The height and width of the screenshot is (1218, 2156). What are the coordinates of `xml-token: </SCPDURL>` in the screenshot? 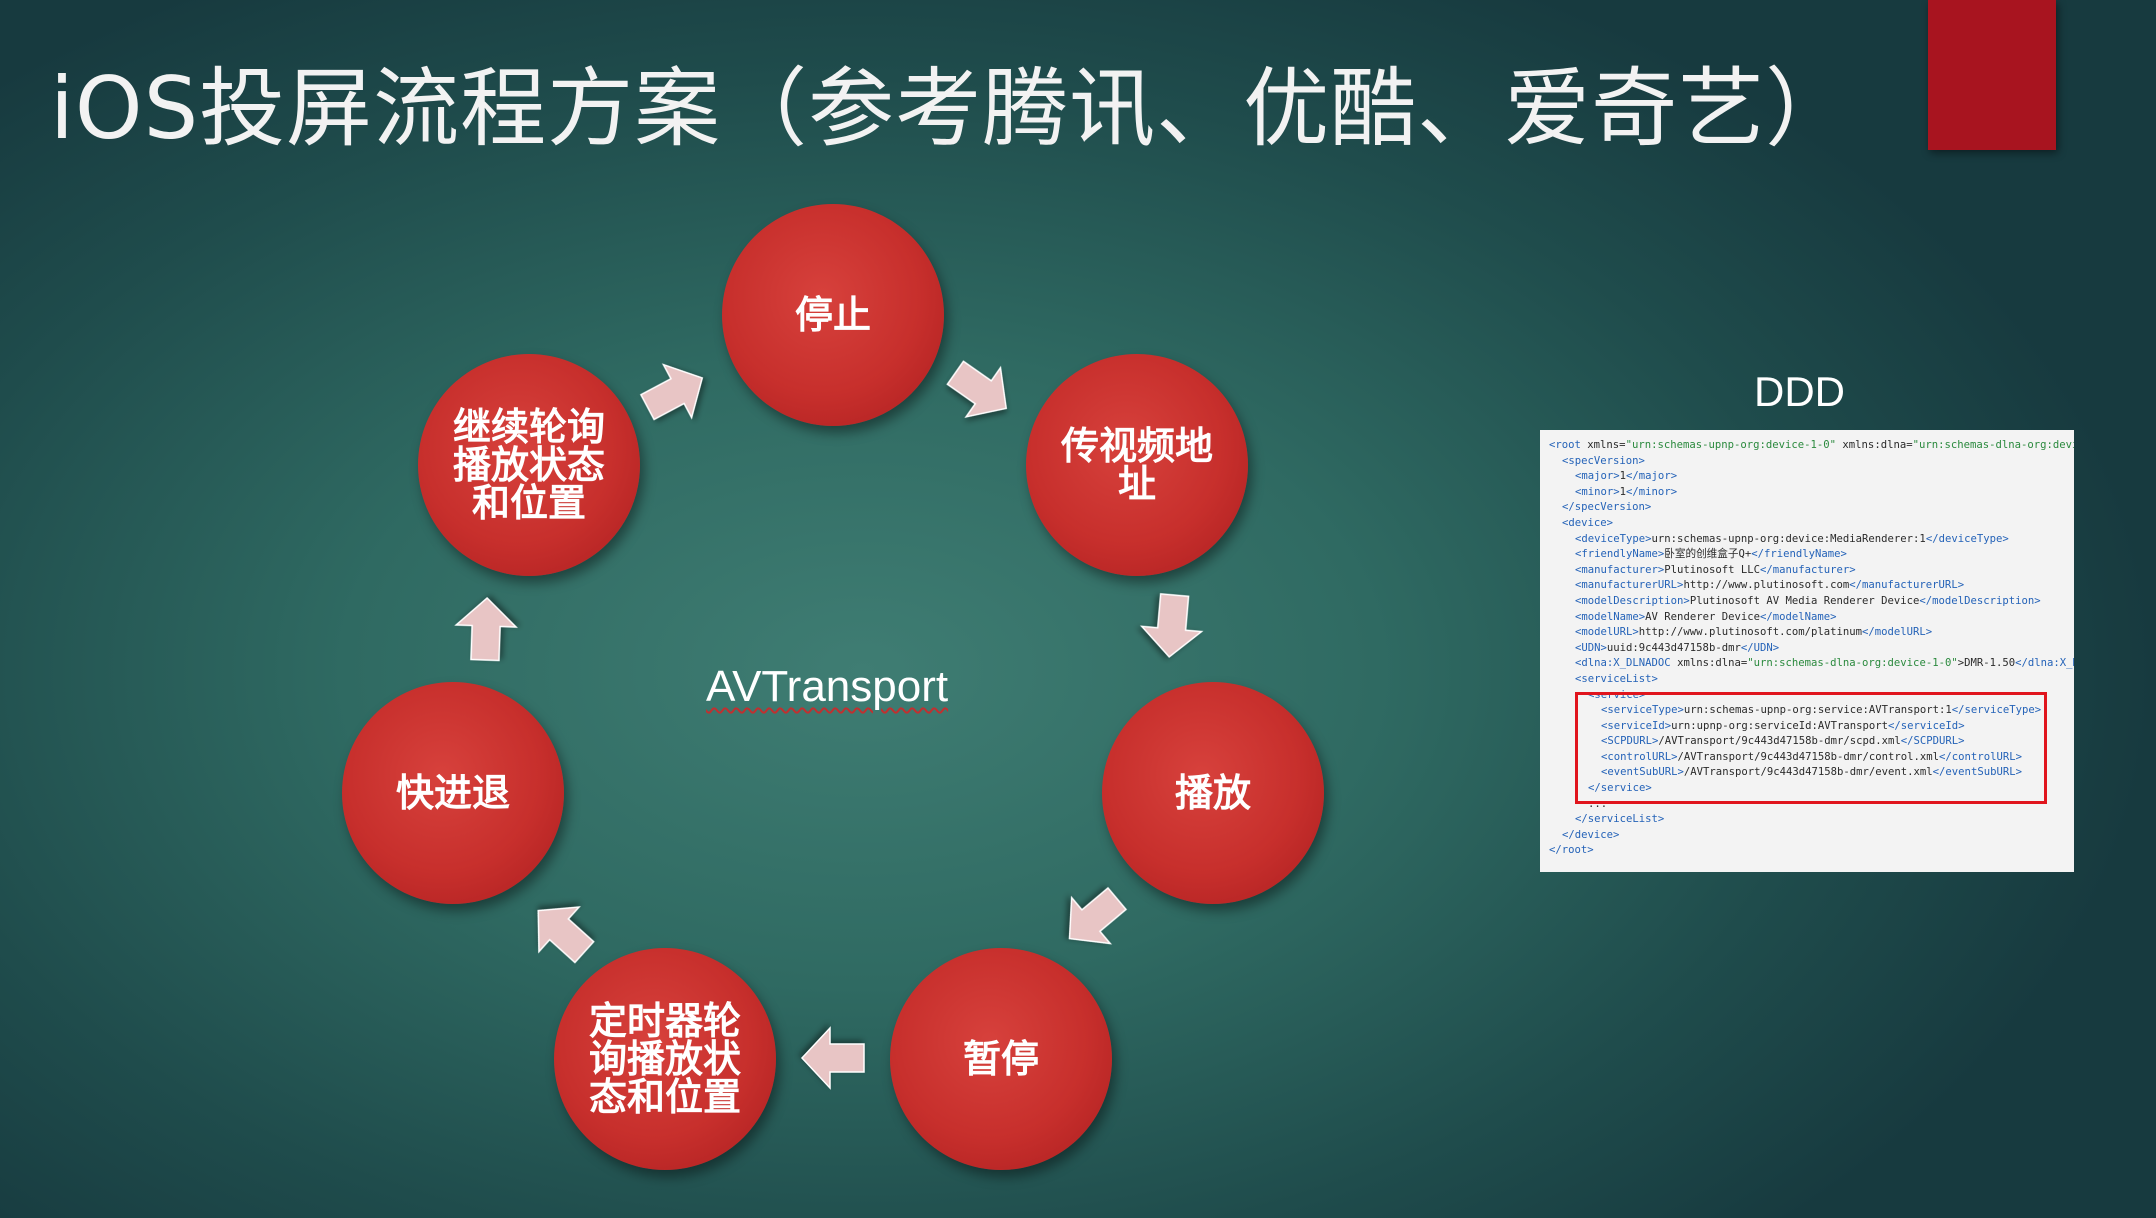 It's located at (1932, 741).